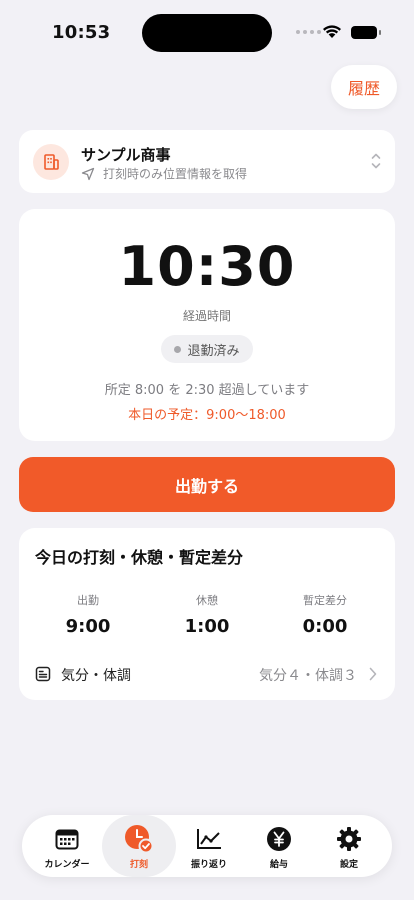 This screenshot has height=900, width=414. What do you see at coordinates (67, 839) in the screenshot?
I see `calendar-icon` at bounding box center [67, 839].